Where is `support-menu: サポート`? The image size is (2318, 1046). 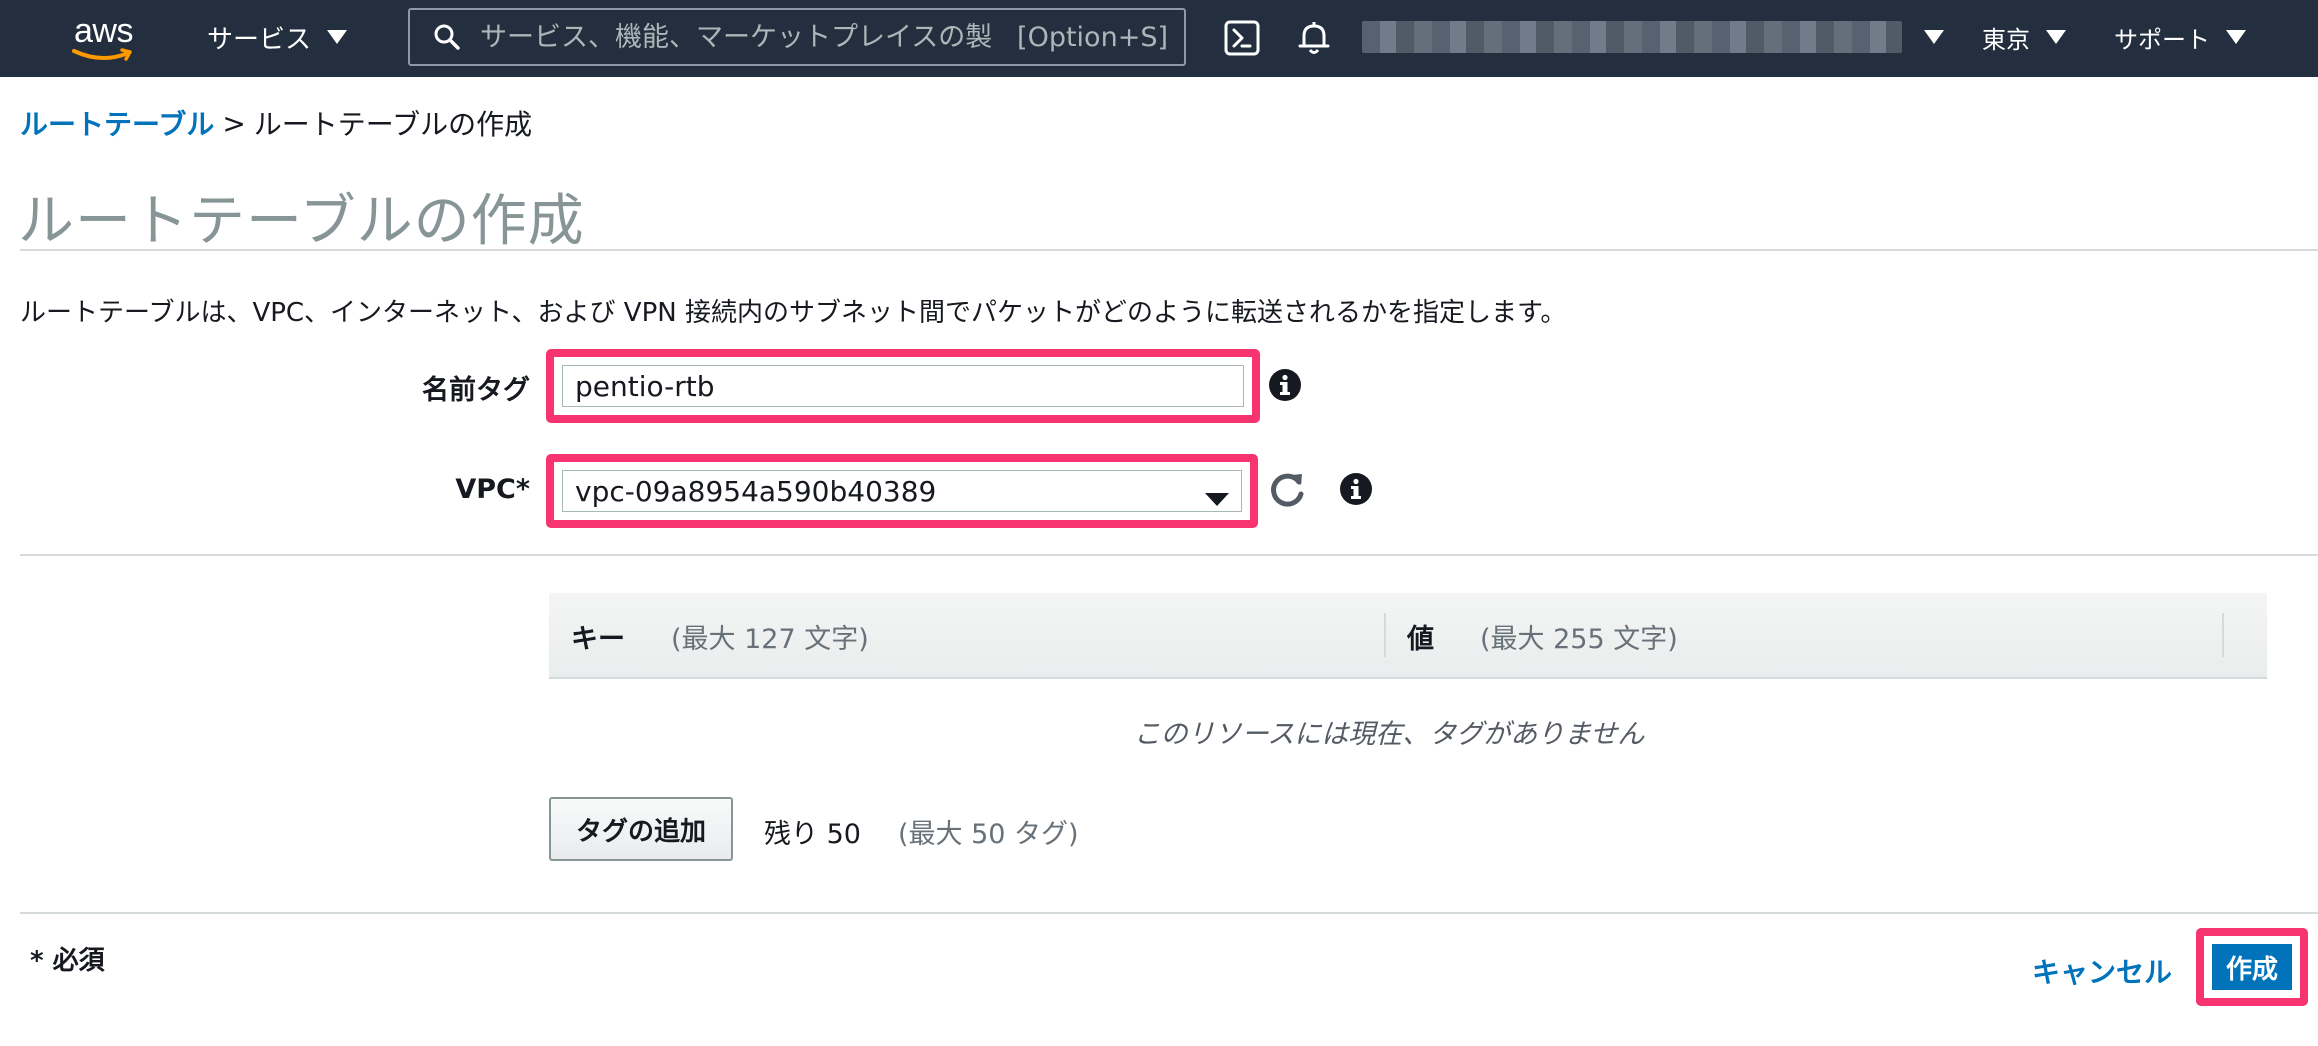
support-menu: サポート is located at coordinates (2180, 37).